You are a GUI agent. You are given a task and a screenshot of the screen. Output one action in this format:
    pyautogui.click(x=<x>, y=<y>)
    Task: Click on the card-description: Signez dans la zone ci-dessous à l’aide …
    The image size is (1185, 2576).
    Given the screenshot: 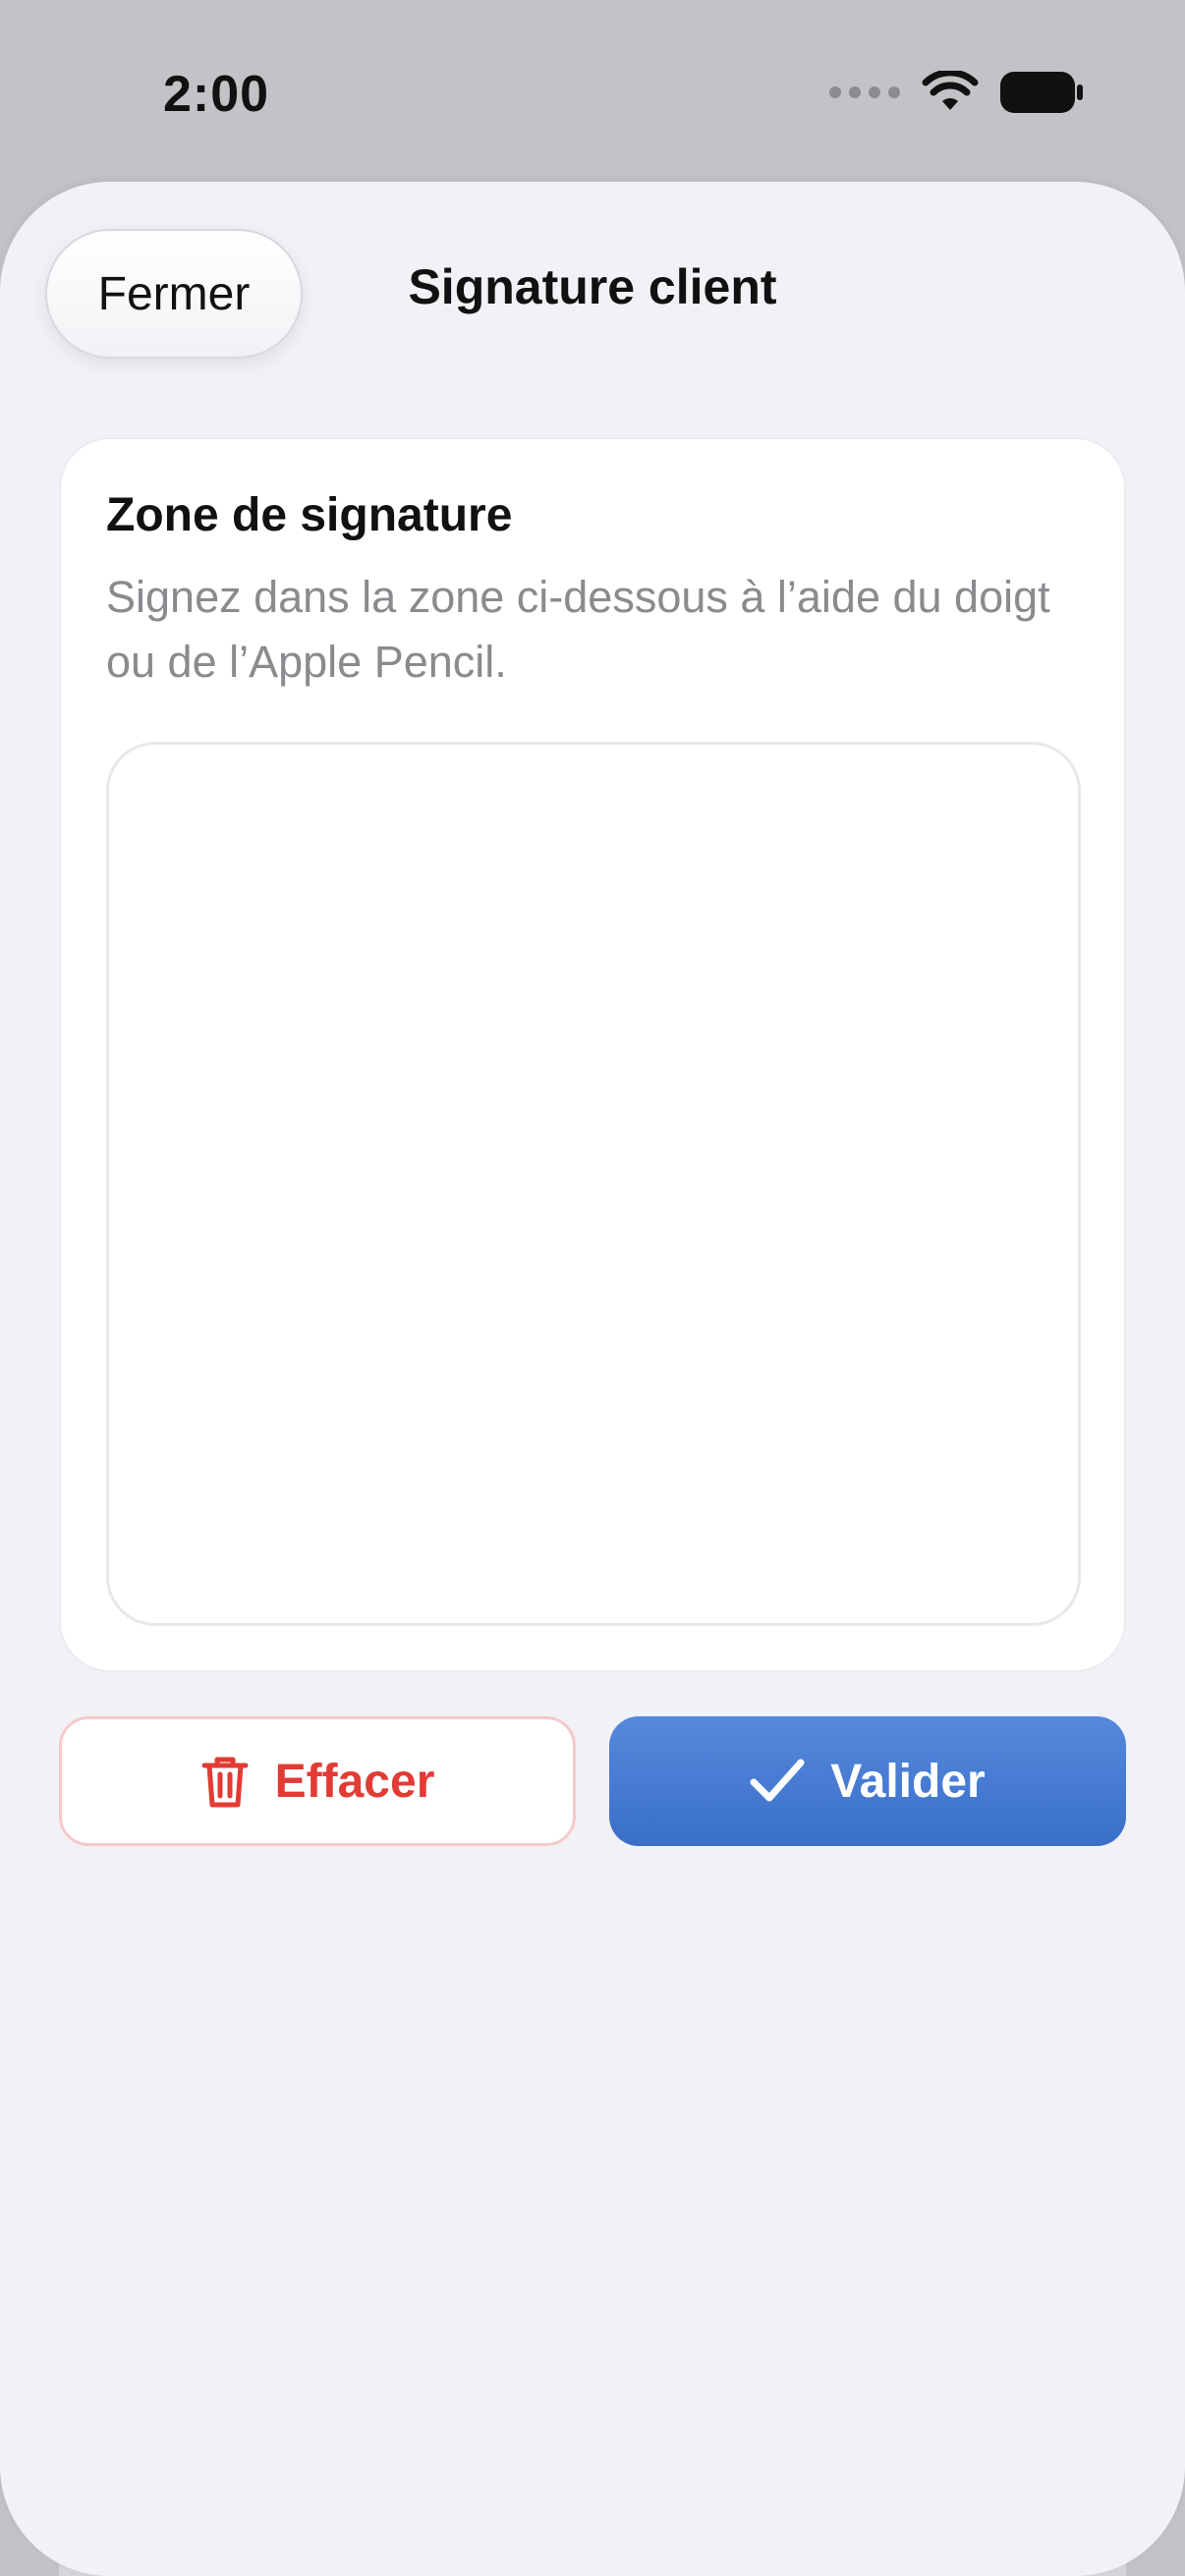 What is the action you would take?
    pyautogui.click(x=578, y=629)
    